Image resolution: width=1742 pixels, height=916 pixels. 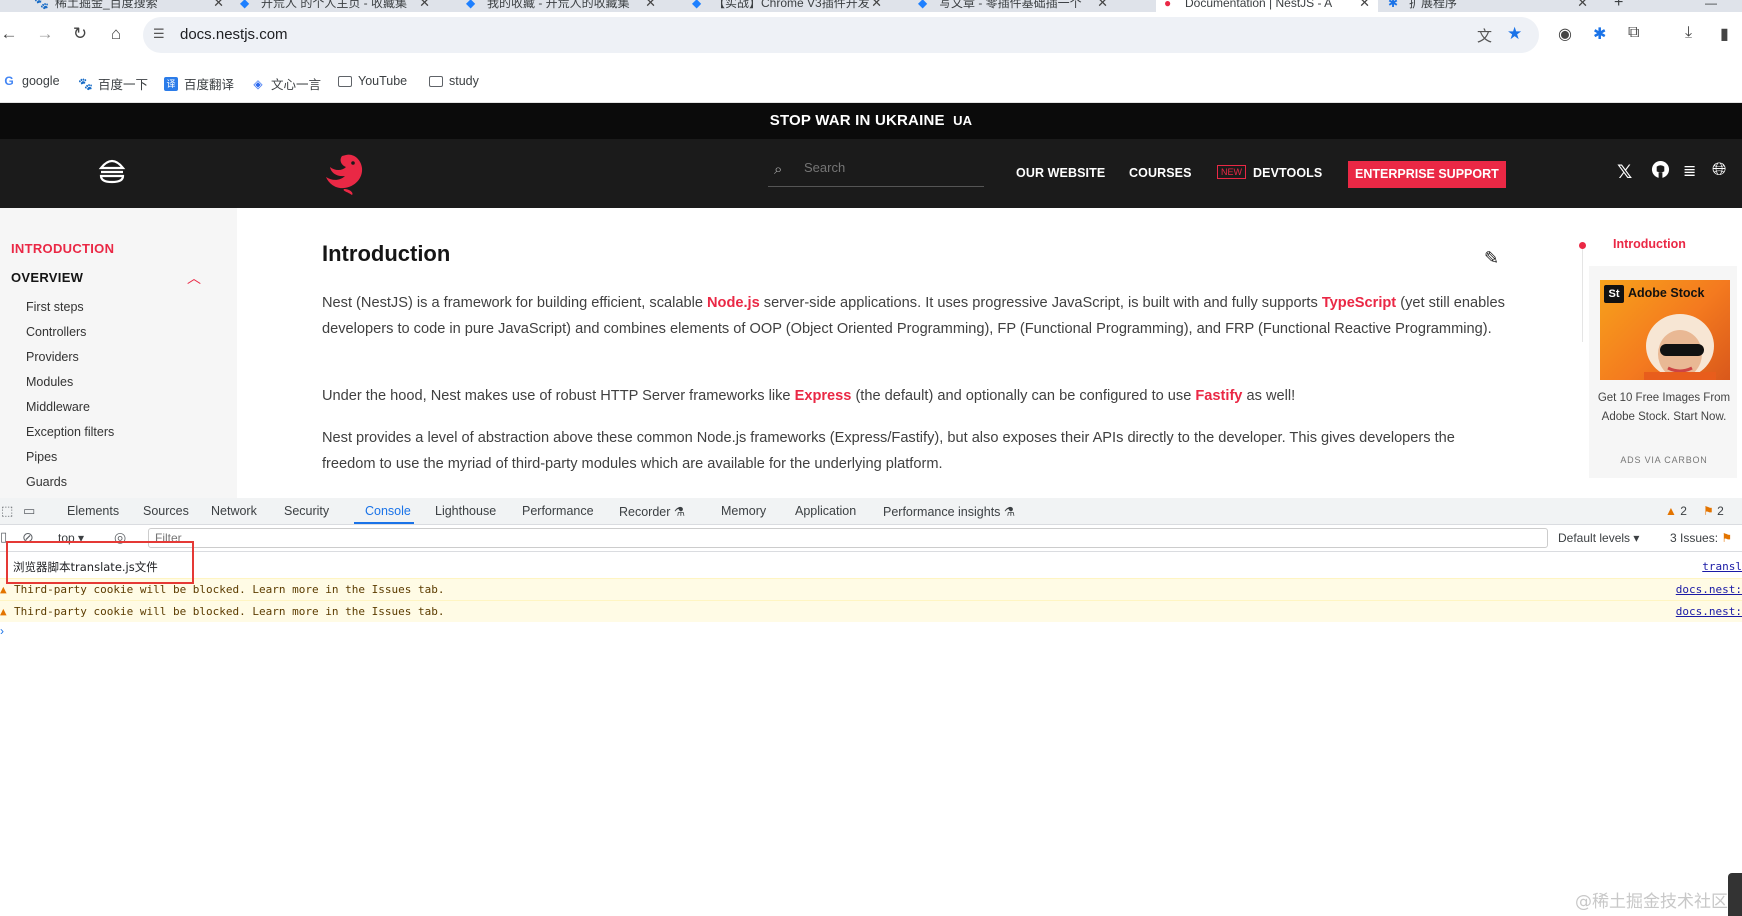 I want to click on hamburger-menu-icon, so click(x=112, y=170).